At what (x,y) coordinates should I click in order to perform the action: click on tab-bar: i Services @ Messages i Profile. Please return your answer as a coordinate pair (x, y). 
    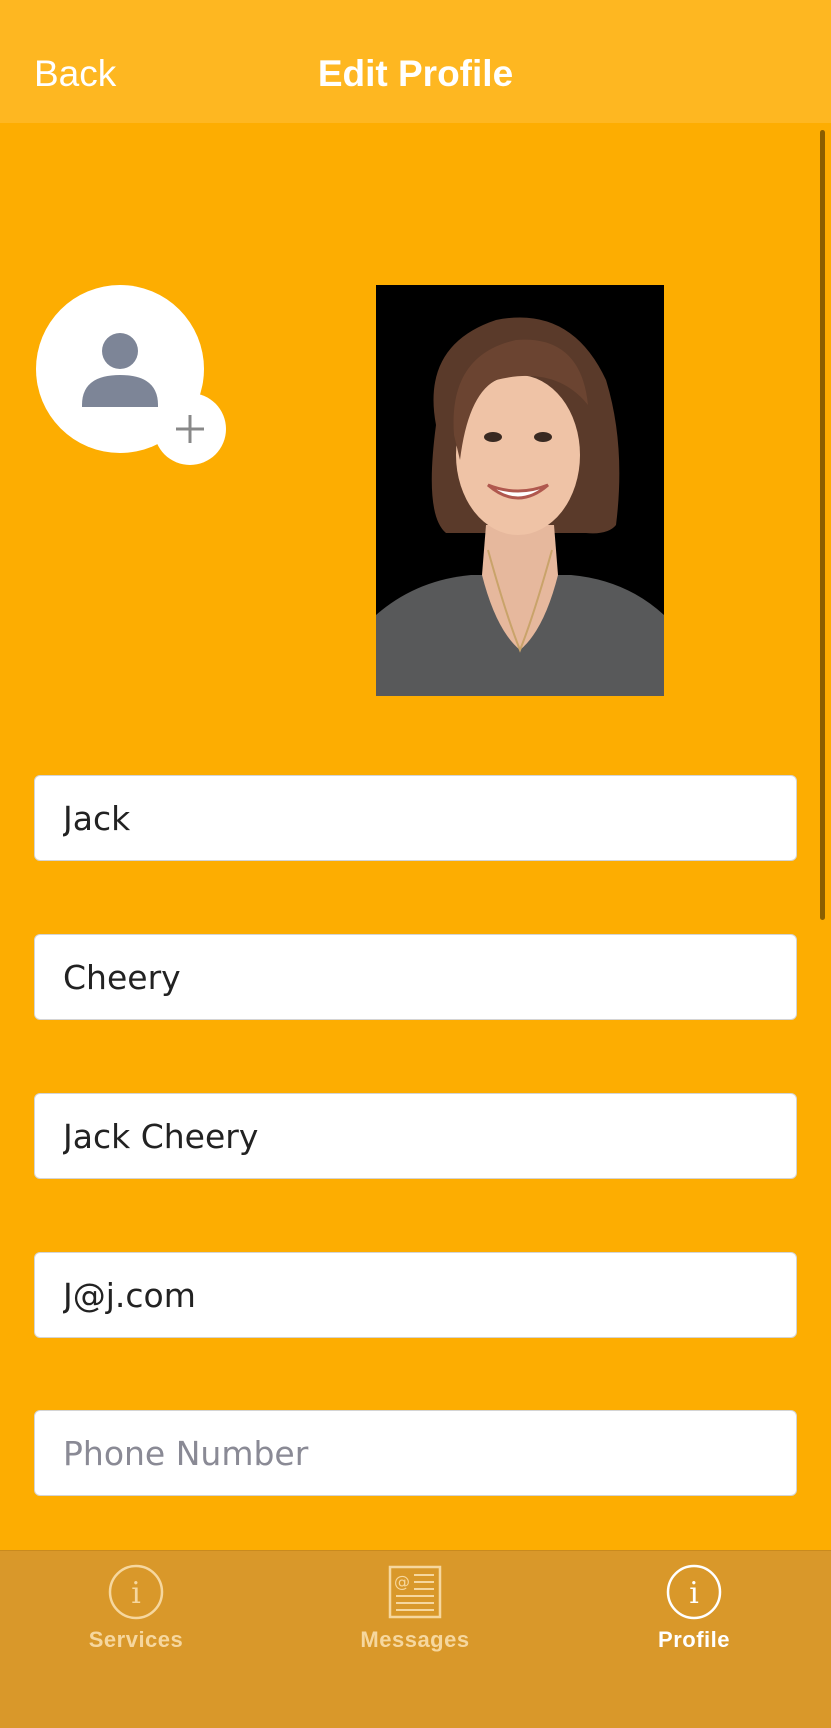
    Looking at the image, I should click on (415, 1639).